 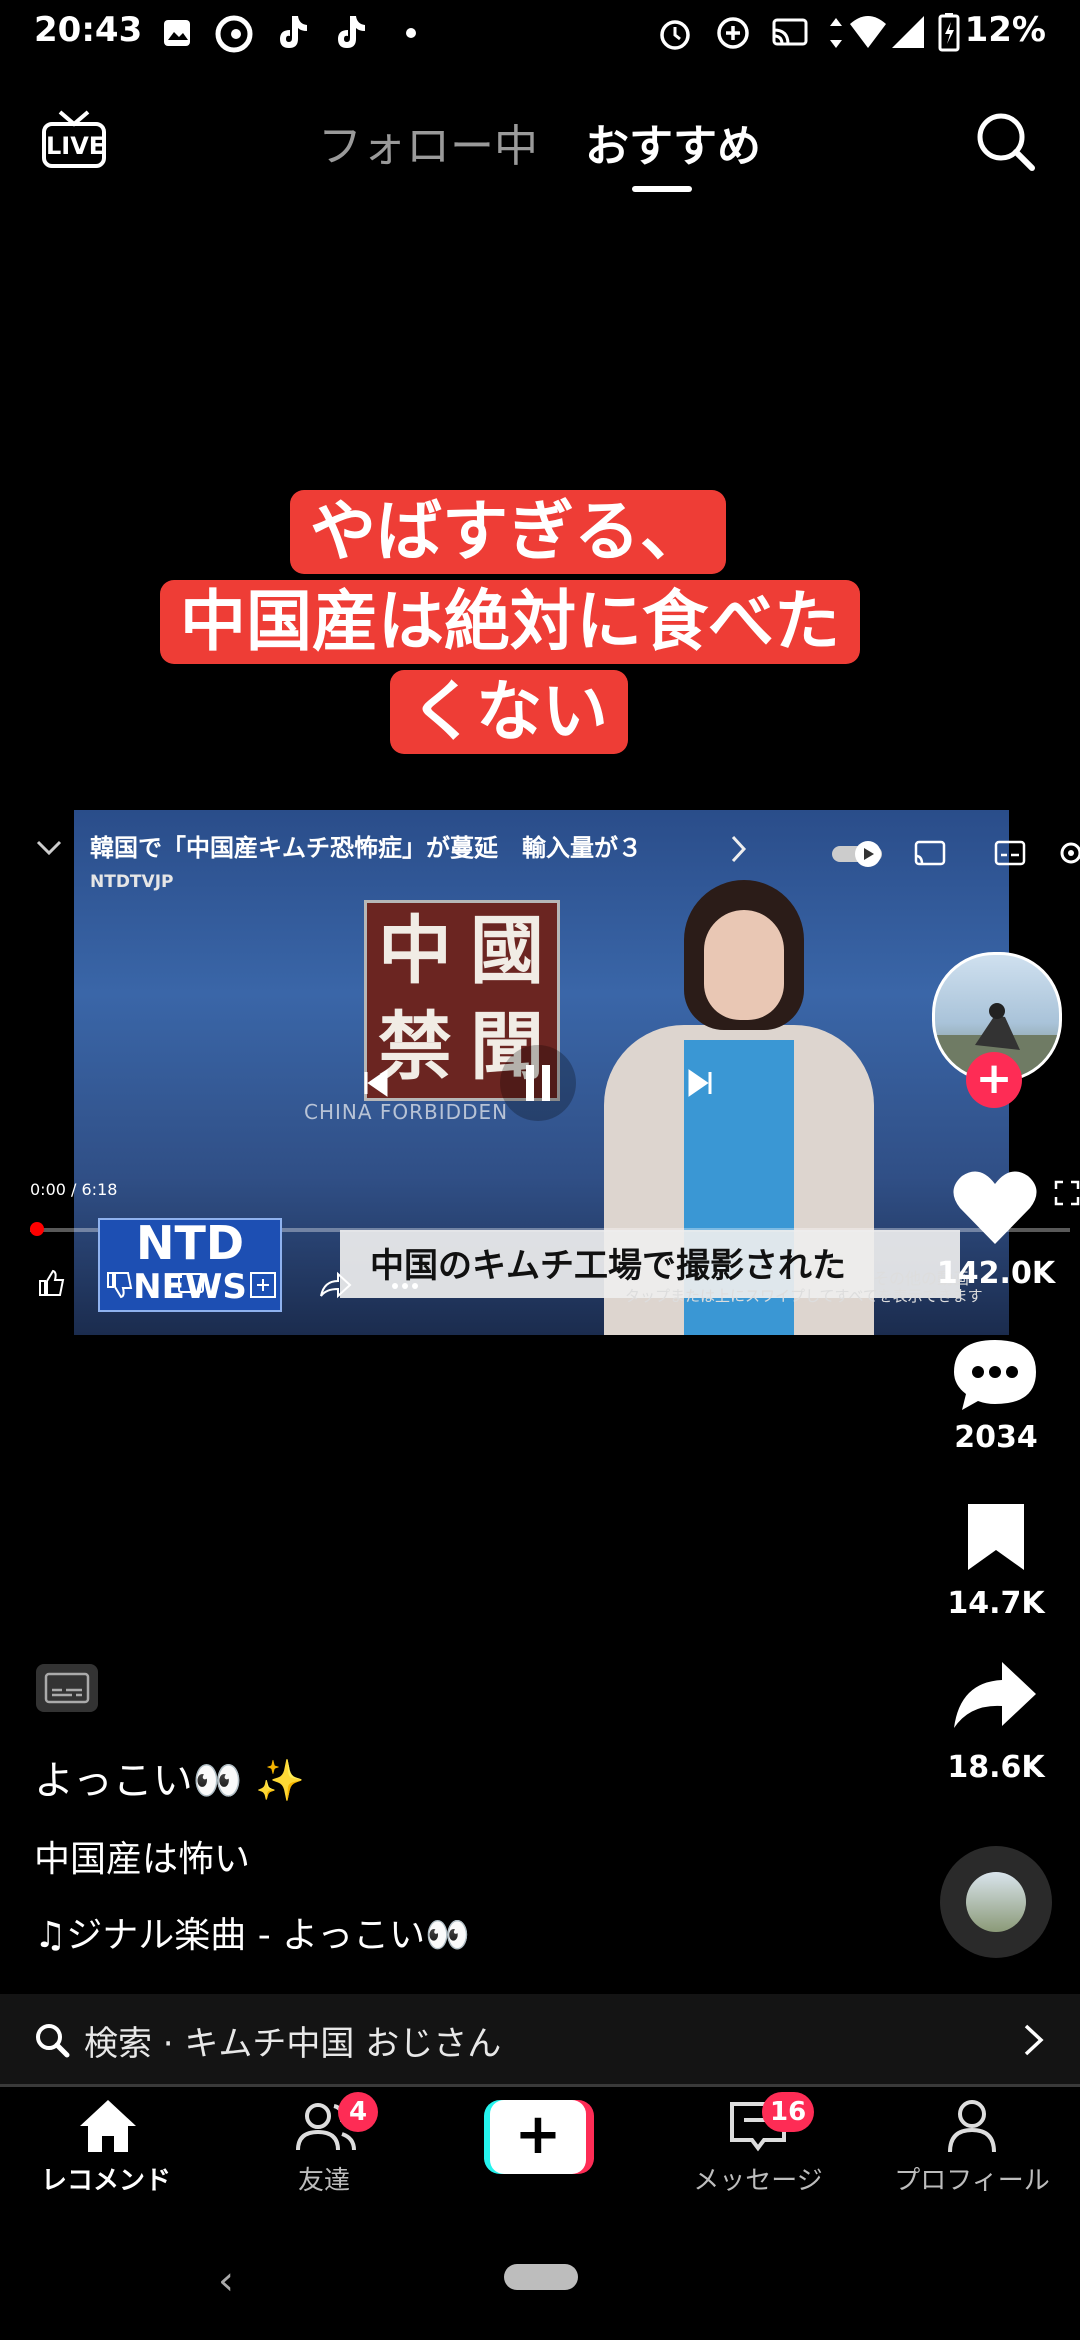 What do you see at coordinates (358, 2112) in the screenshot?
I see `friends-badge: 4` at bounding box center [358, 2112].